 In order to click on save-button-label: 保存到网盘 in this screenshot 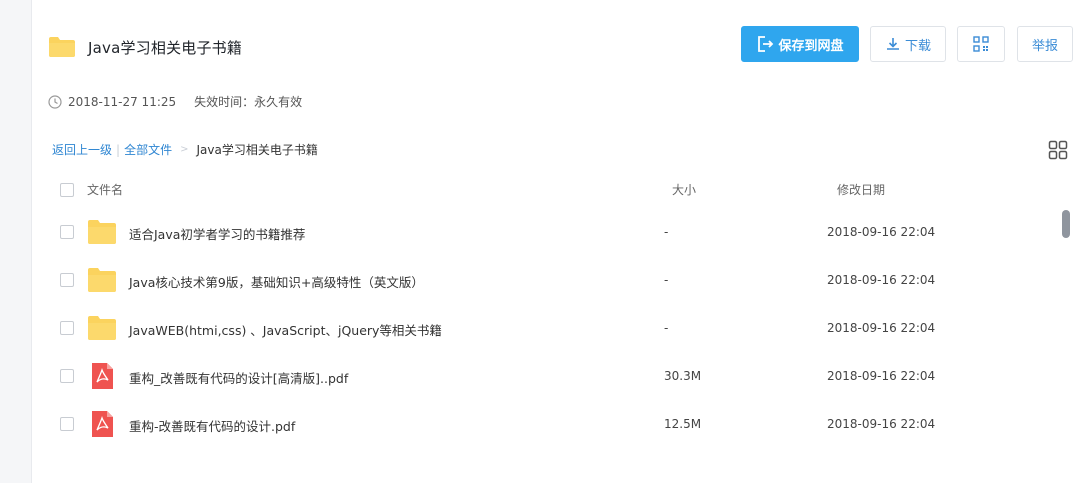, I will do `click(811, 46)`.